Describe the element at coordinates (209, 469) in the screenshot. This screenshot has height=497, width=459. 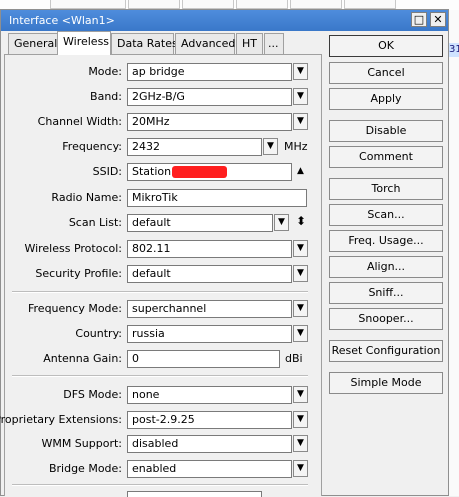
I see `bridge-mode-select: enabled` at that location.